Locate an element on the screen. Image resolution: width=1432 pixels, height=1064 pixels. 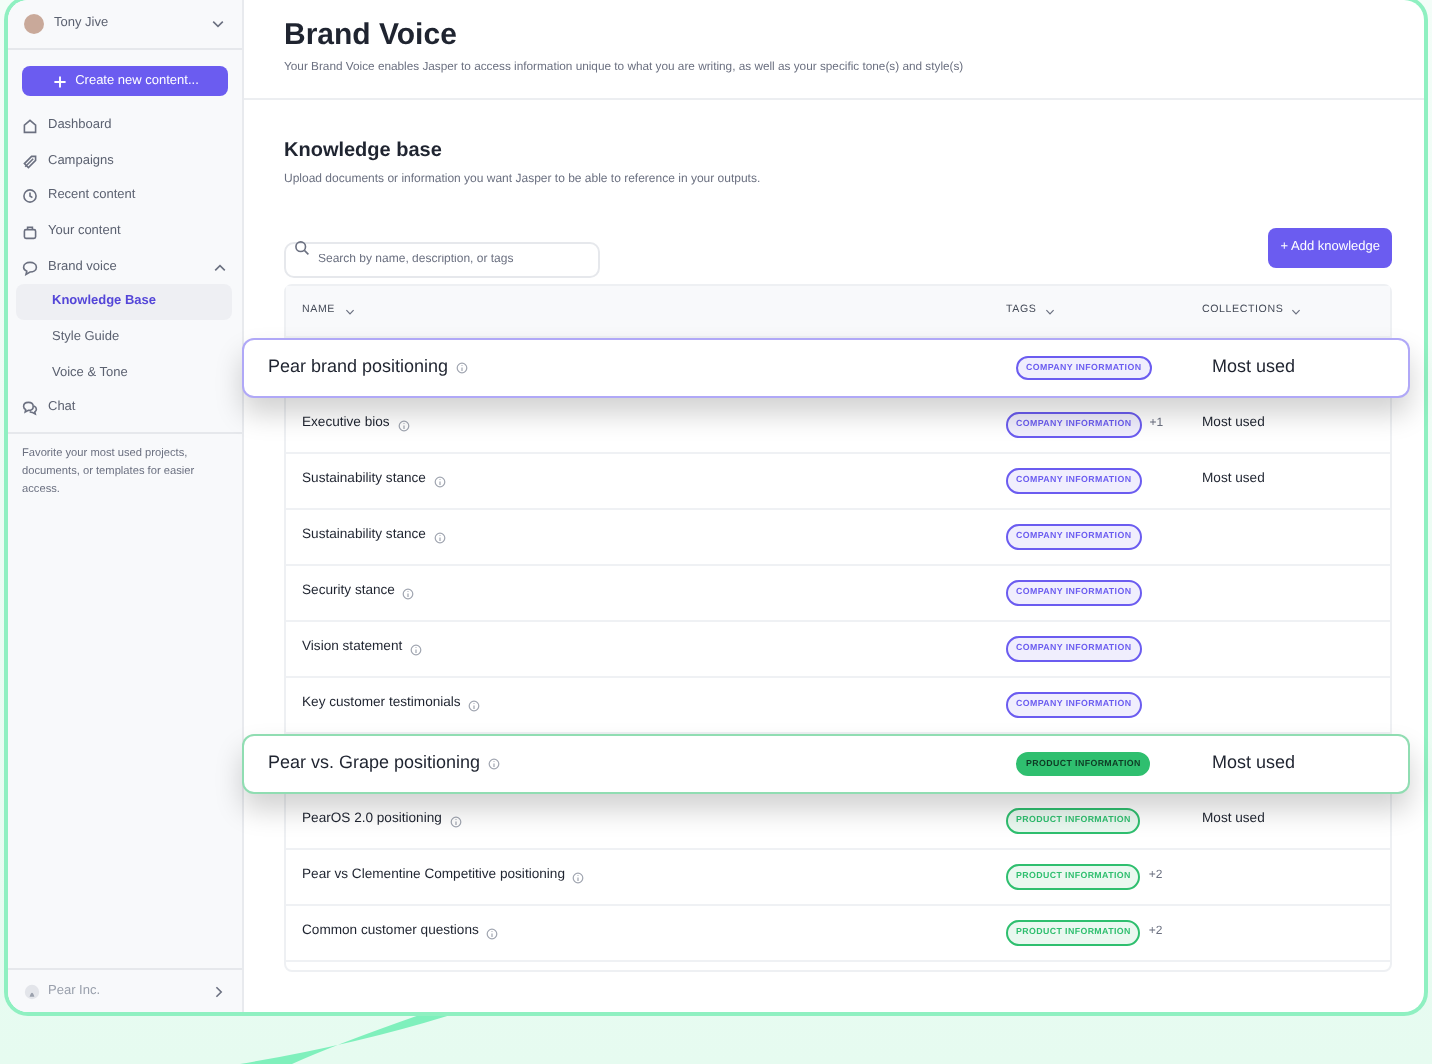
section-title: Knowledge base is located at coordinates (364, 152).